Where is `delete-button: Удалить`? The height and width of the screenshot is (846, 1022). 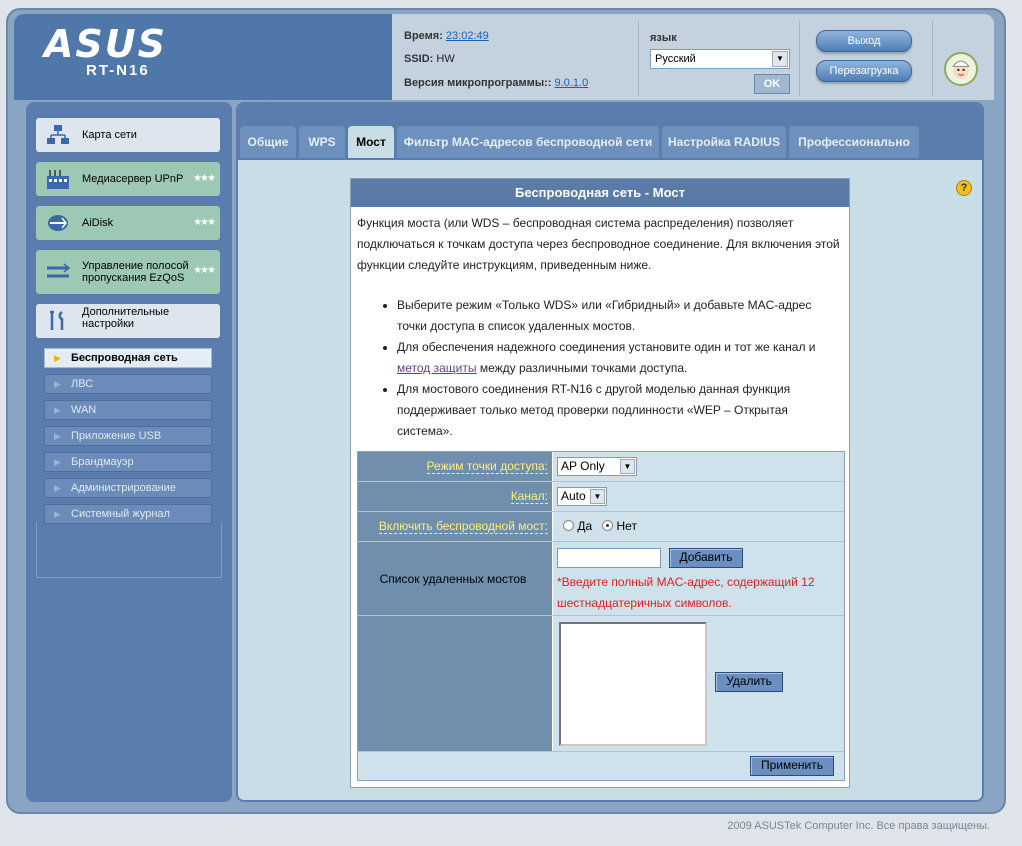
delete-button: Удалить is located at coordinates (749, 682).